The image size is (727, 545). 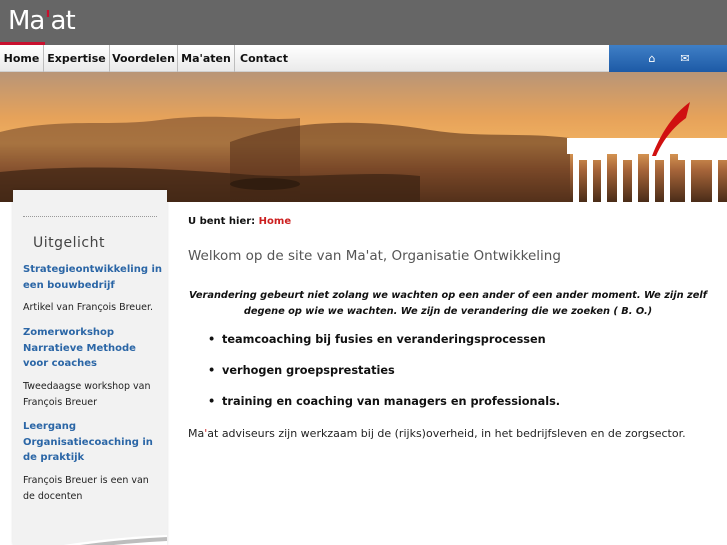 I want to click on breadcrumb-label: U bent hier:, so click(x=222, y=221).